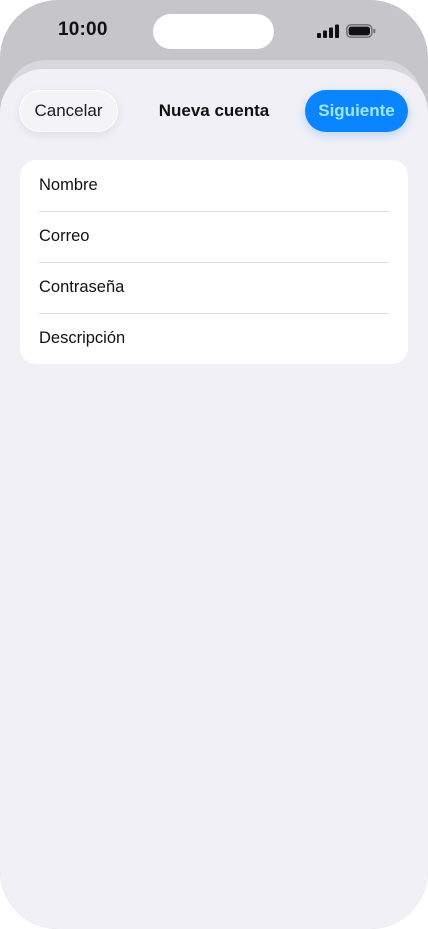 Image resolution: width=428 pixels, height=929 pixels. I want to click on cellular-signal-icon, so click(328, 31).